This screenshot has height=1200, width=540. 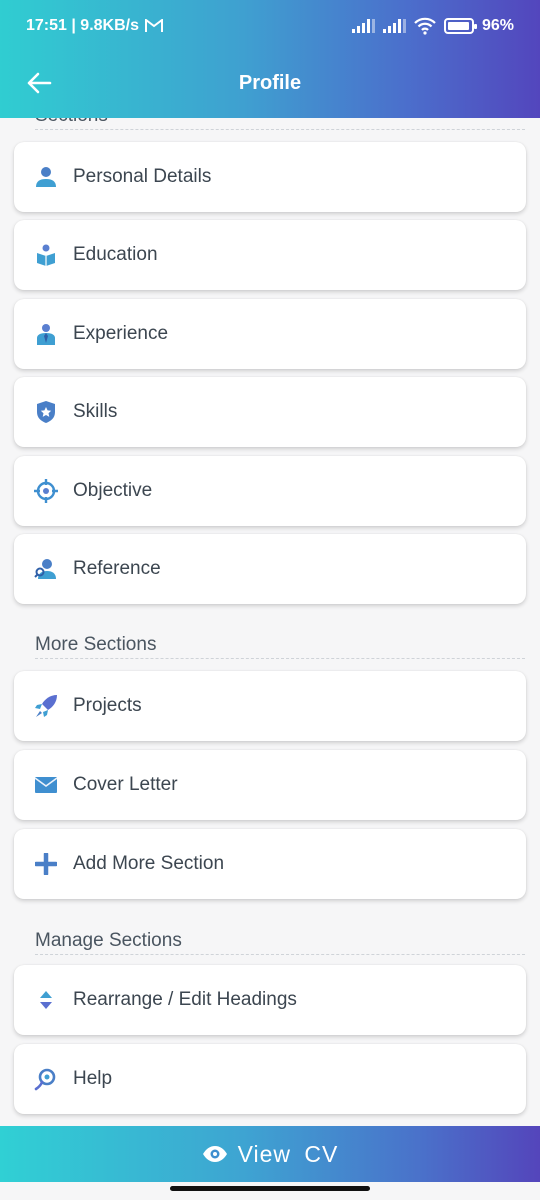 I want to click on education-card: Education, so click(x=270, y=255).